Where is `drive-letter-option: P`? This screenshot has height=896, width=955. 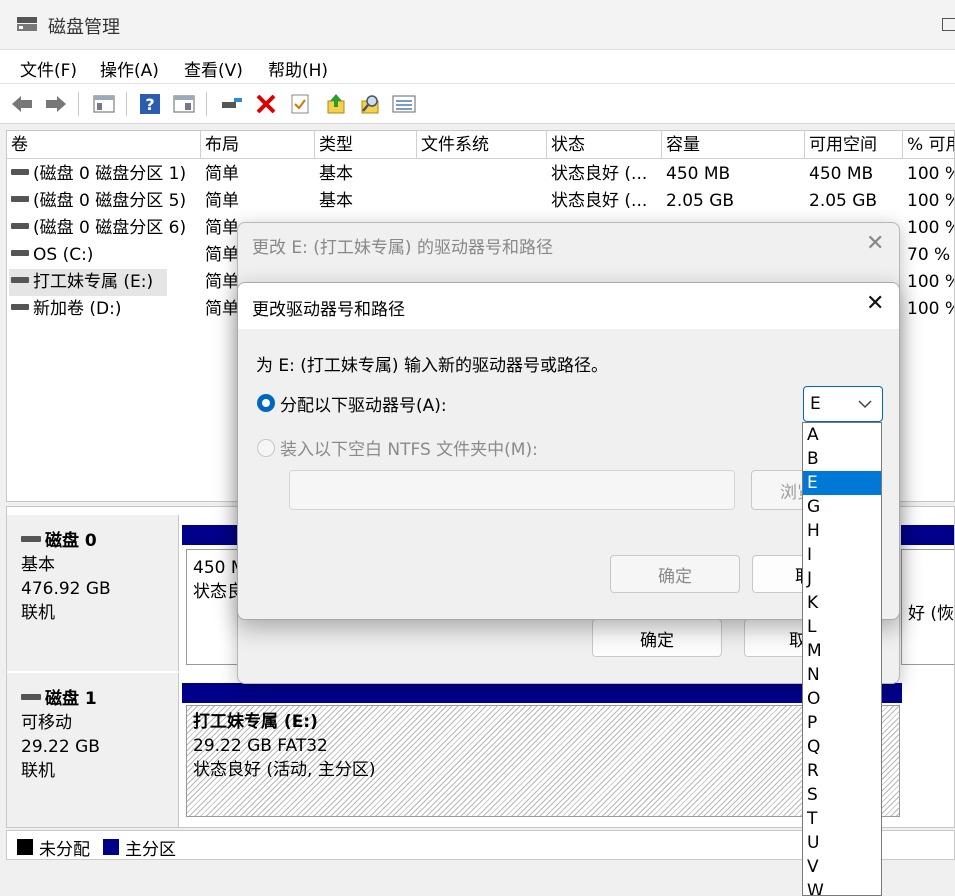 drive-letter-option: P is located at coordinates (842, 723).